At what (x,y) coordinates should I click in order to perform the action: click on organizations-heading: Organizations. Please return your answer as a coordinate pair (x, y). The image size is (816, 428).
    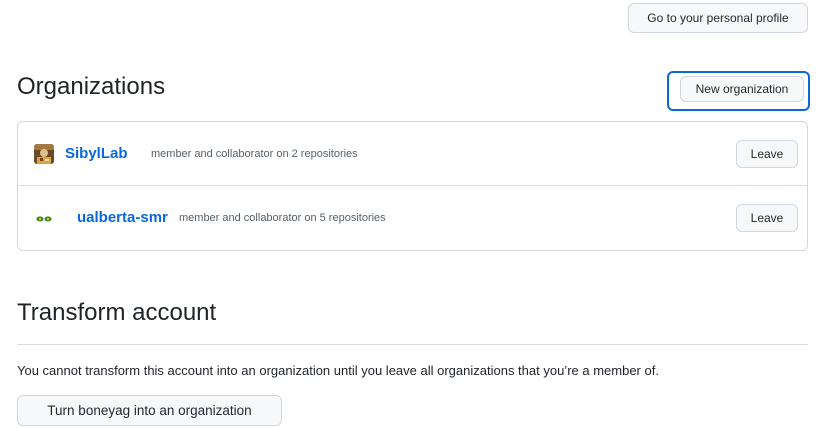
    Looking at the image, I should click on (91, 86).